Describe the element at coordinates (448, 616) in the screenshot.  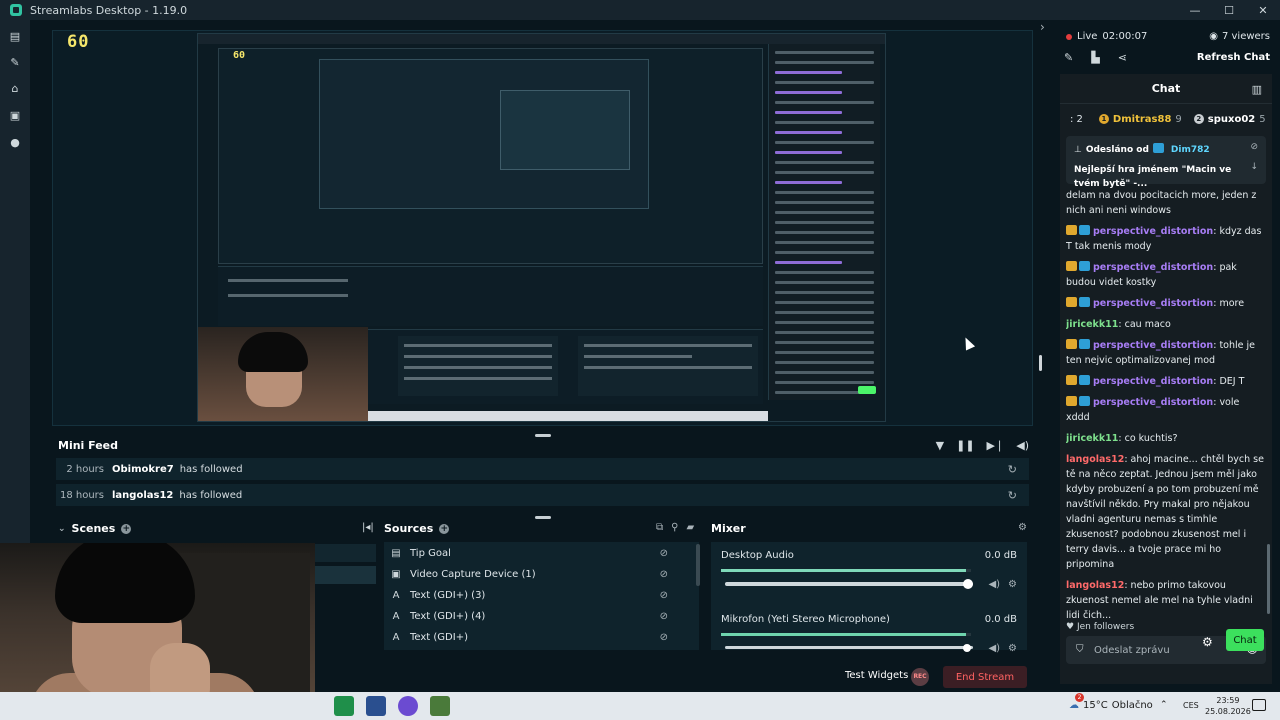
I see `source-label: Text (GDI+) (4)` at that location.